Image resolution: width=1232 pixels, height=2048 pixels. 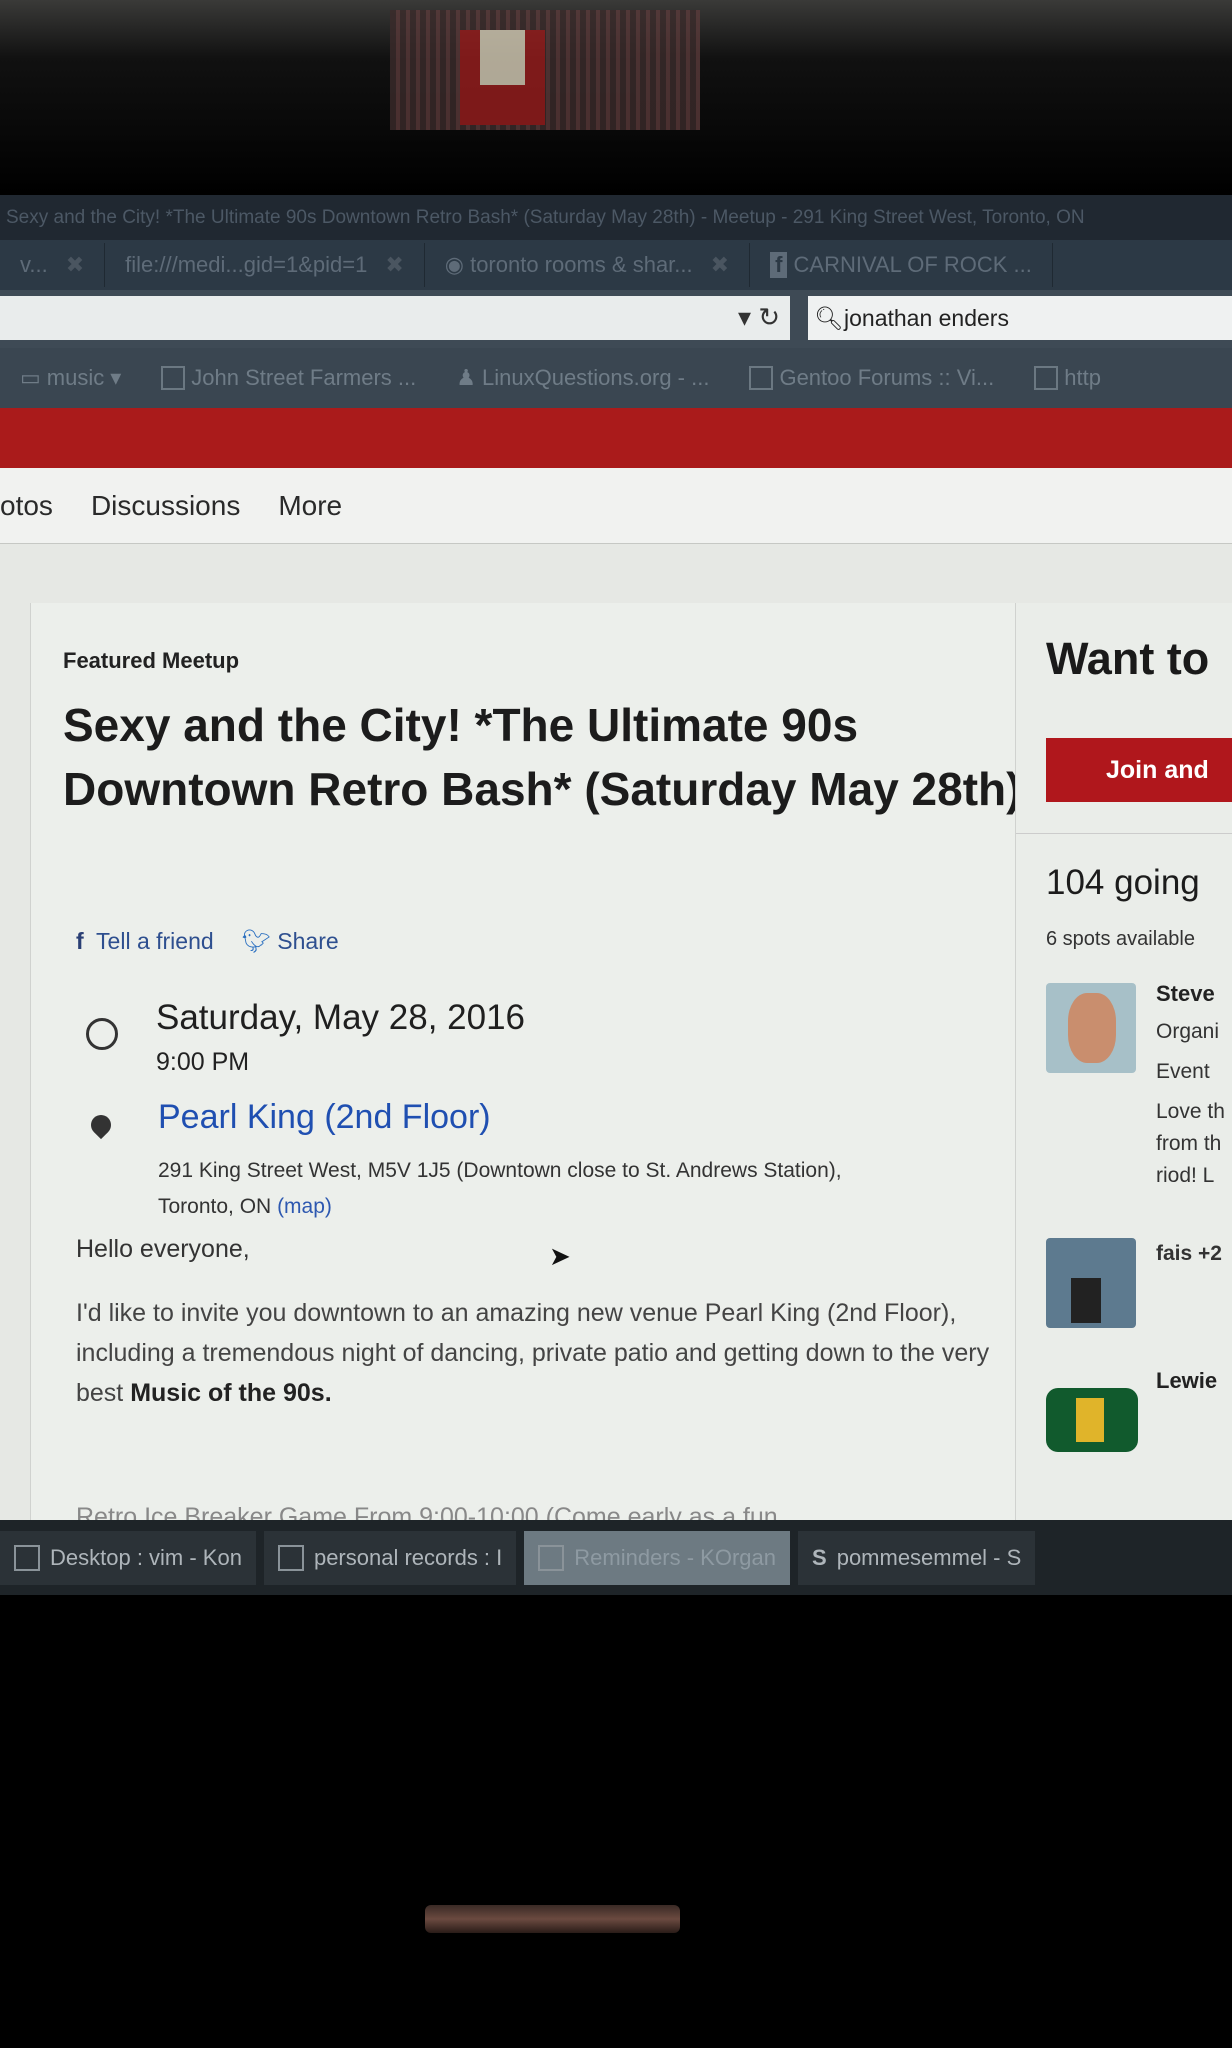 I want to click on twitter-share: 🐦︎ Share, so click(x=290, y=941).